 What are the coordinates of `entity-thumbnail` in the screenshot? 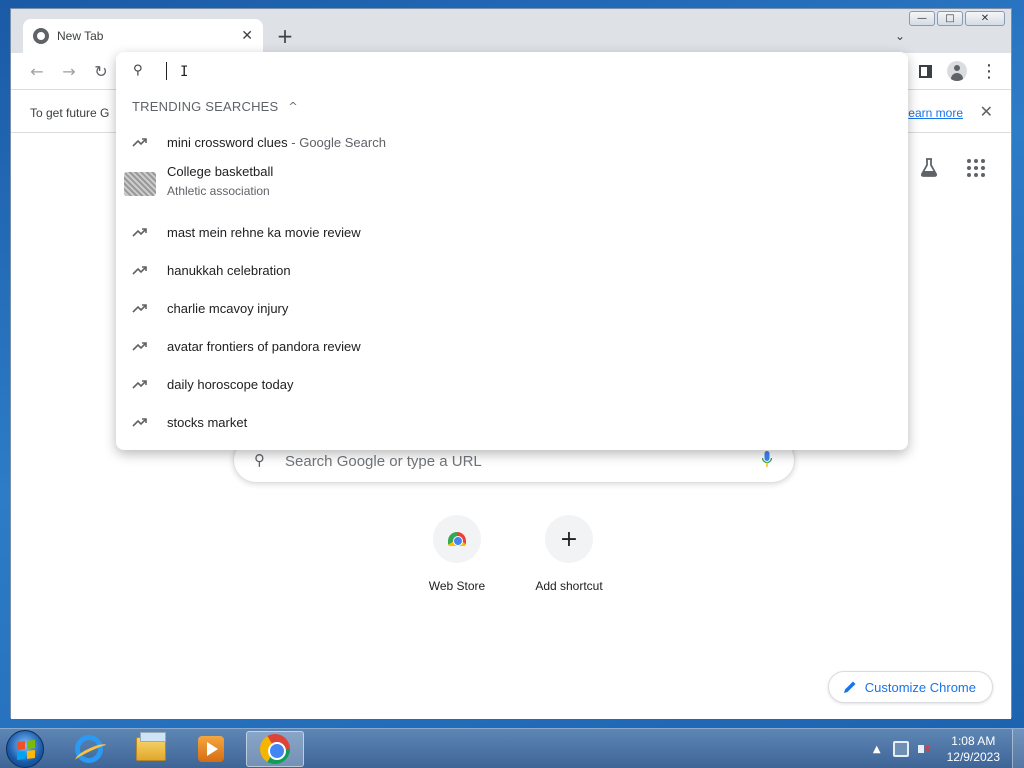 It's located at (140, 184).